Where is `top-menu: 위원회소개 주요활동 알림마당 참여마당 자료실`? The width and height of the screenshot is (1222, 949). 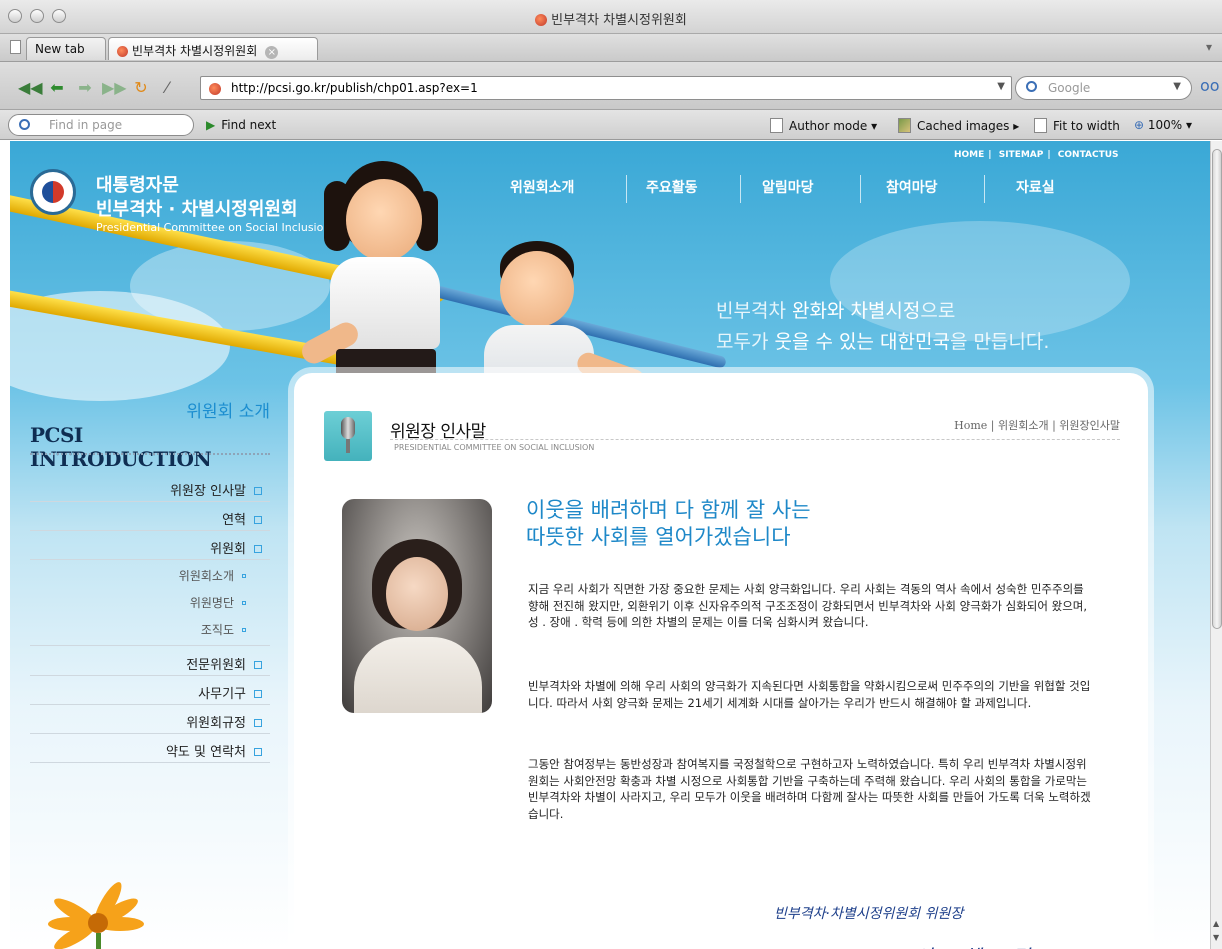
top-menu: 위원회소개 주요활동 알림마당 참여마당 자료실 is located at coordinates (810, 189).